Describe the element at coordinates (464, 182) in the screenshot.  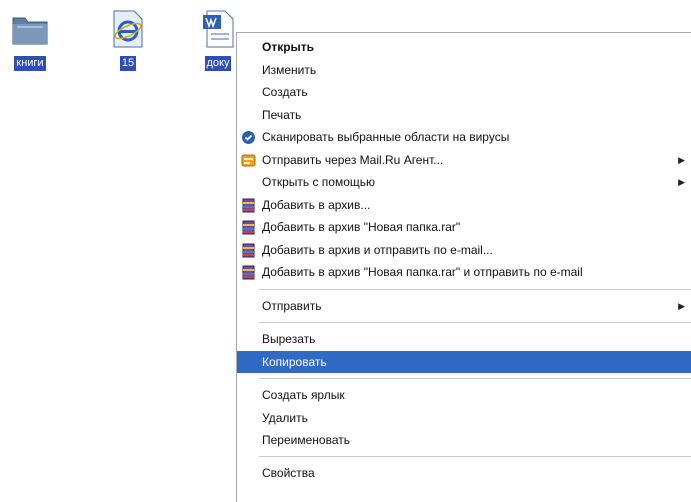
I see `menu-item-open-with: Открыть с помощью ▶` at that location.